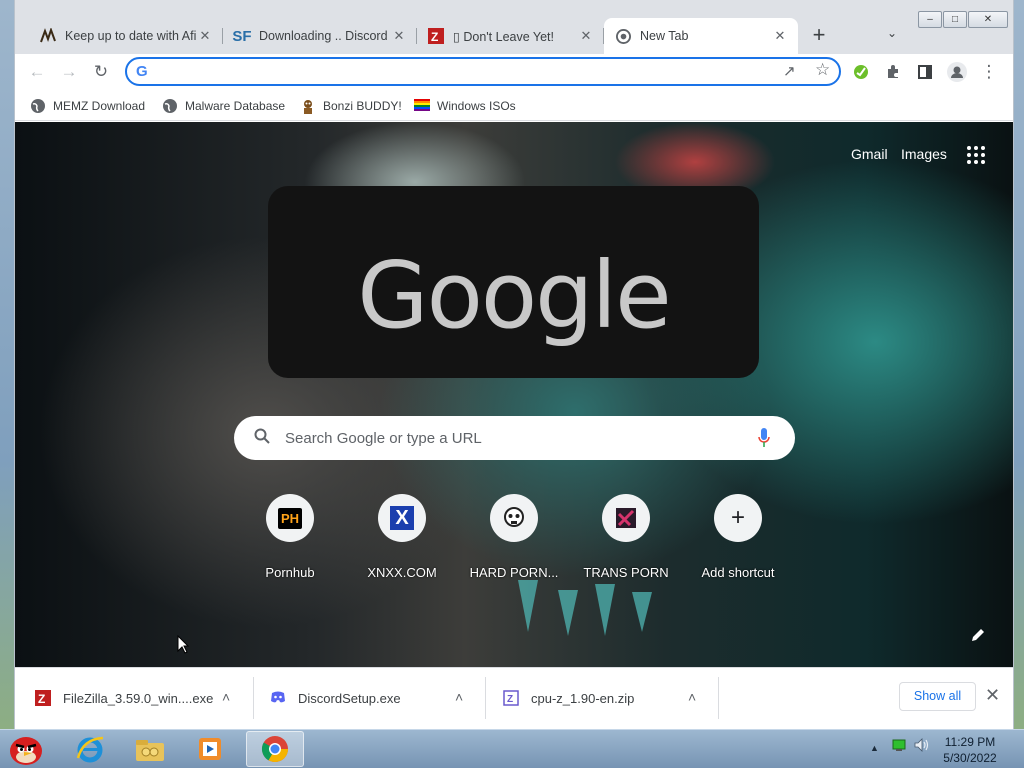  Describe the element at coordinates (362, 106) in the screenshot. I see `bookmark-label: Bonzi BUDDY!` at that location.